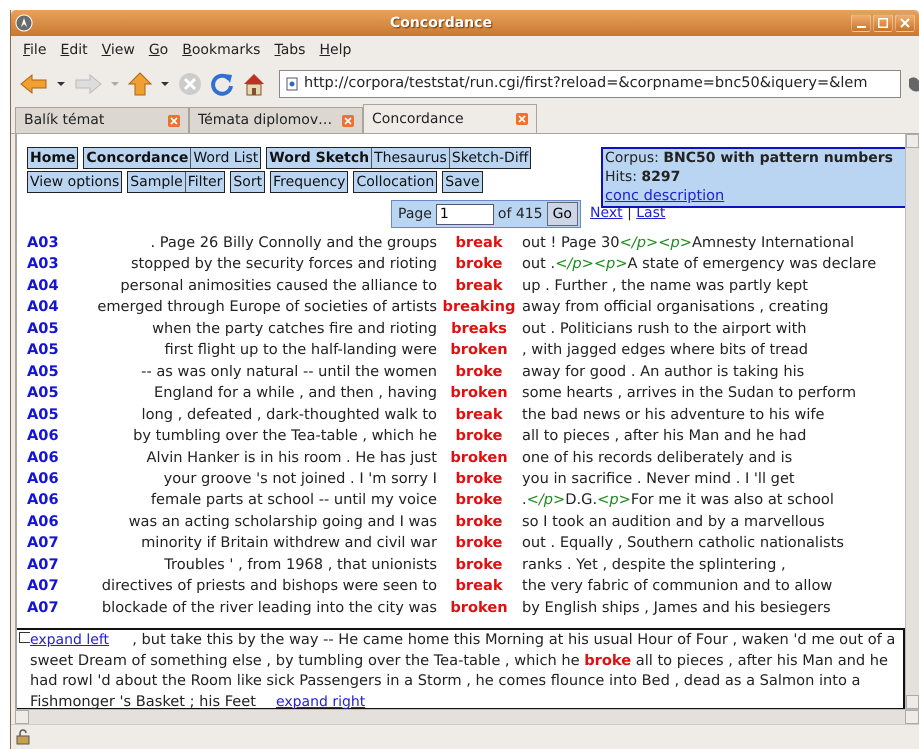 The width and height of the screenshot is (919, 749). Describe the element at coordinates (118, 50) in the screenshot. I see `menu-item: View` at that location.